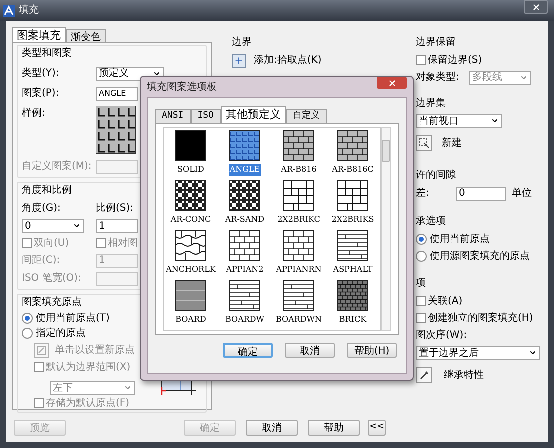 This screenshot has width=554, height=448. I want to click on group-title: 角度和比例, so click(47, 191).